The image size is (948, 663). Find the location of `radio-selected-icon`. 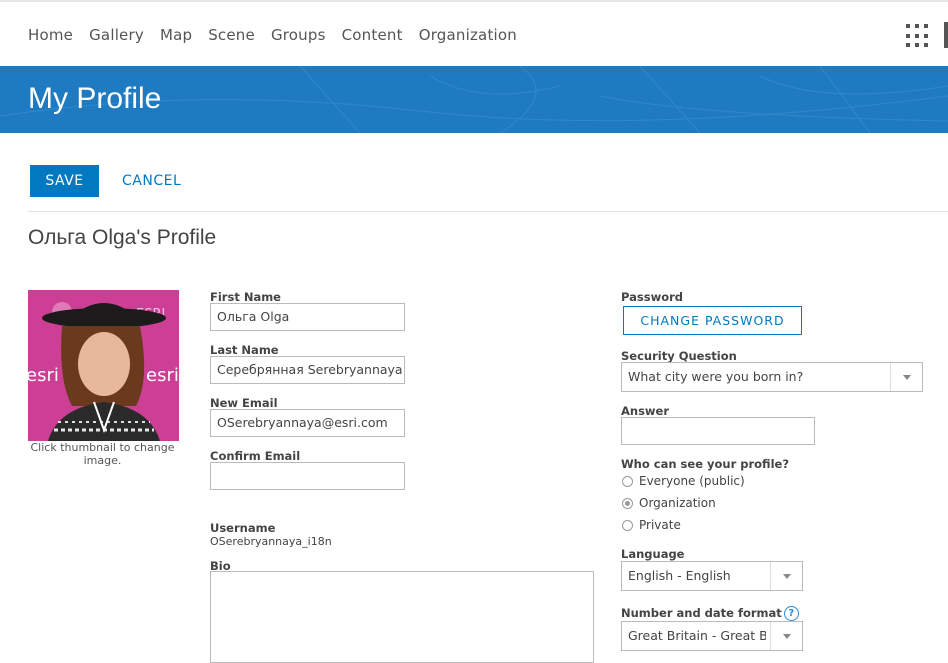

radio-selected-icon is located at coordinates (627, 503).